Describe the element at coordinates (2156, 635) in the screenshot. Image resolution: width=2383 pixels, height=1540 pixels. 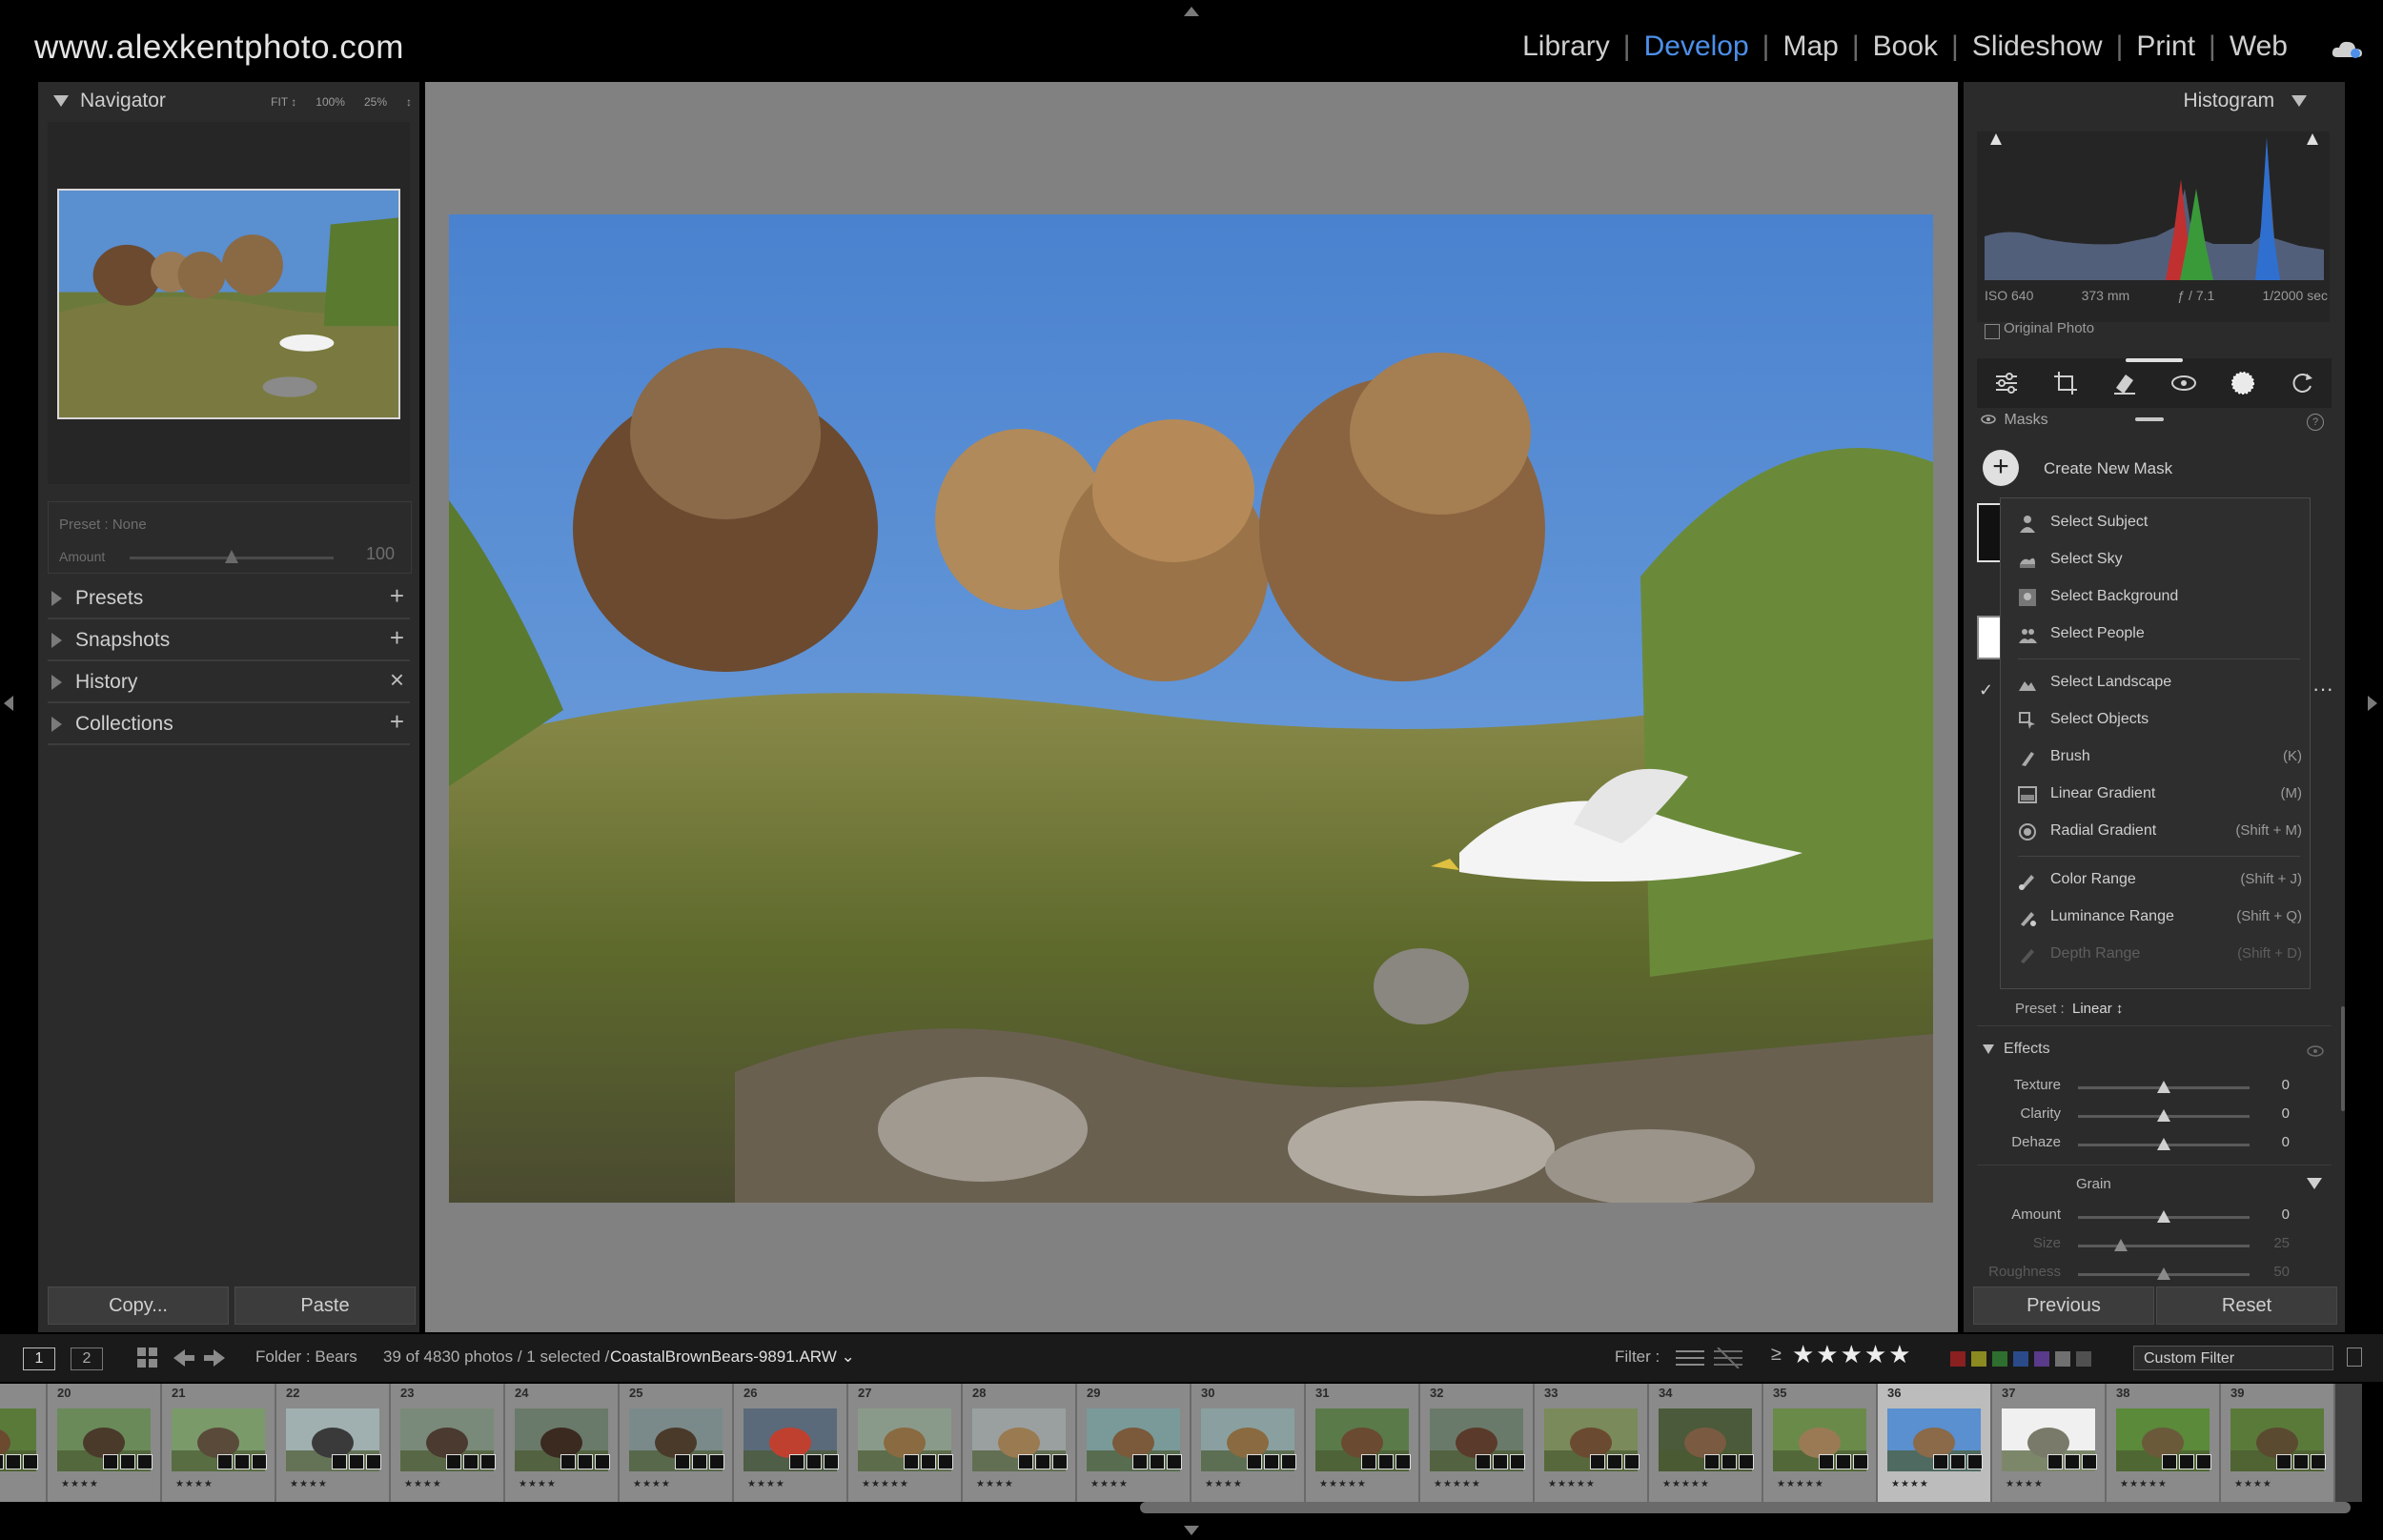
I see `mask-menu-item-select-people: Select People` at that location.